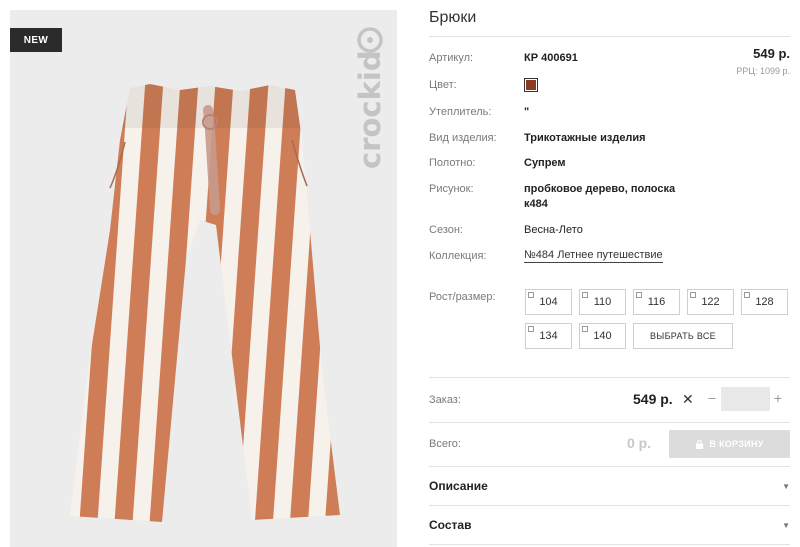 The height and width of the screenshot is (547, 800). I want to click on order-label: Заказ:, so click(445, 400).